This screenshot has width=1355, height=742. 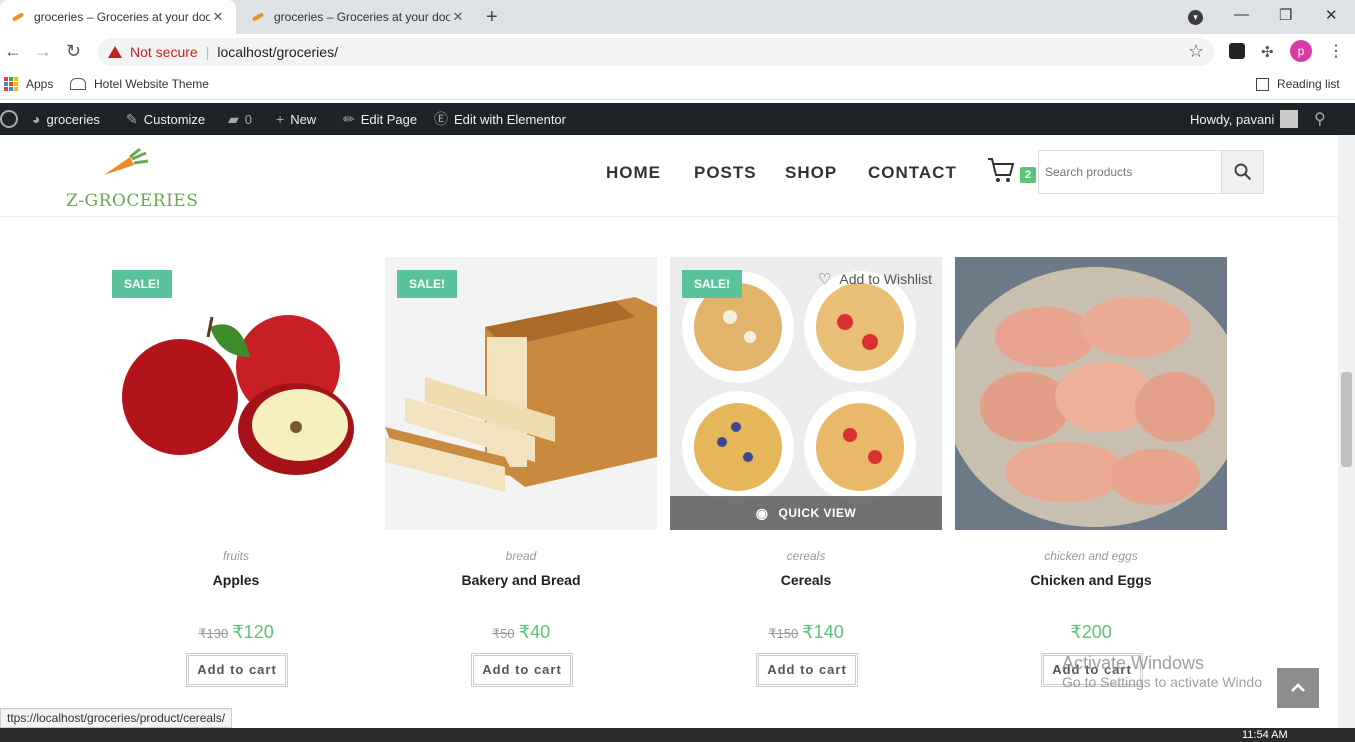 What do you see at coordinates (492, 17) in the screenshot?
I see `new-tab-button: +` at bounding box center [492, 17].